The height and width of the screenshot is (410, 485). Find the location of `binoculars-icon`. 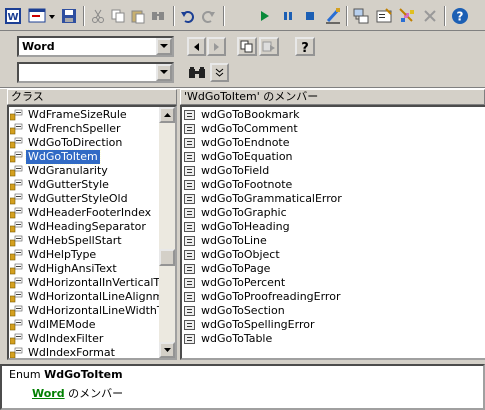

binoculars-icon is located at coordinates (197, 72).